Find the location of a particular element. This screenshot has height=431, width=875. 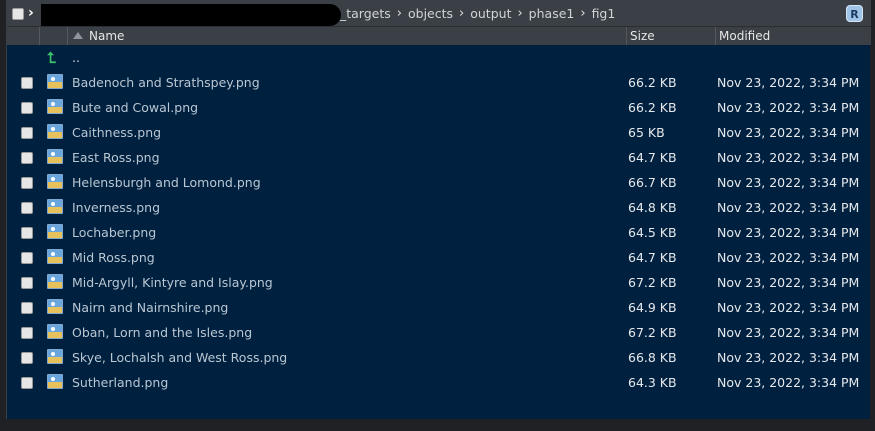

file-name-link: Inverness.png is located at coordinates (116, 207).